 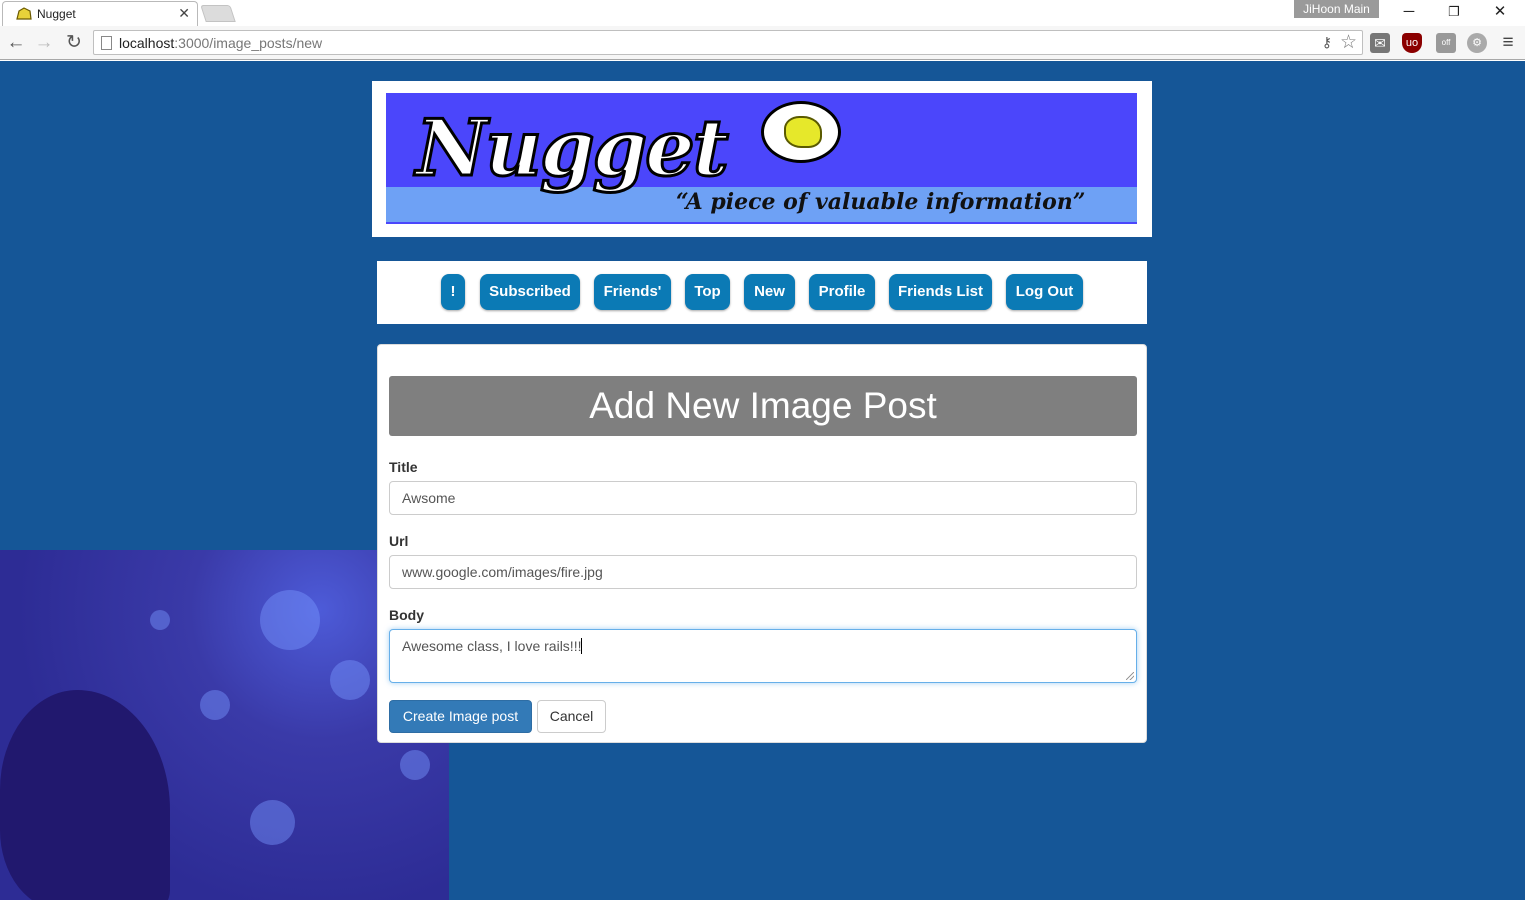 I want to click on bookmark-star-icon: ☆, so click(x=1348, y=42).